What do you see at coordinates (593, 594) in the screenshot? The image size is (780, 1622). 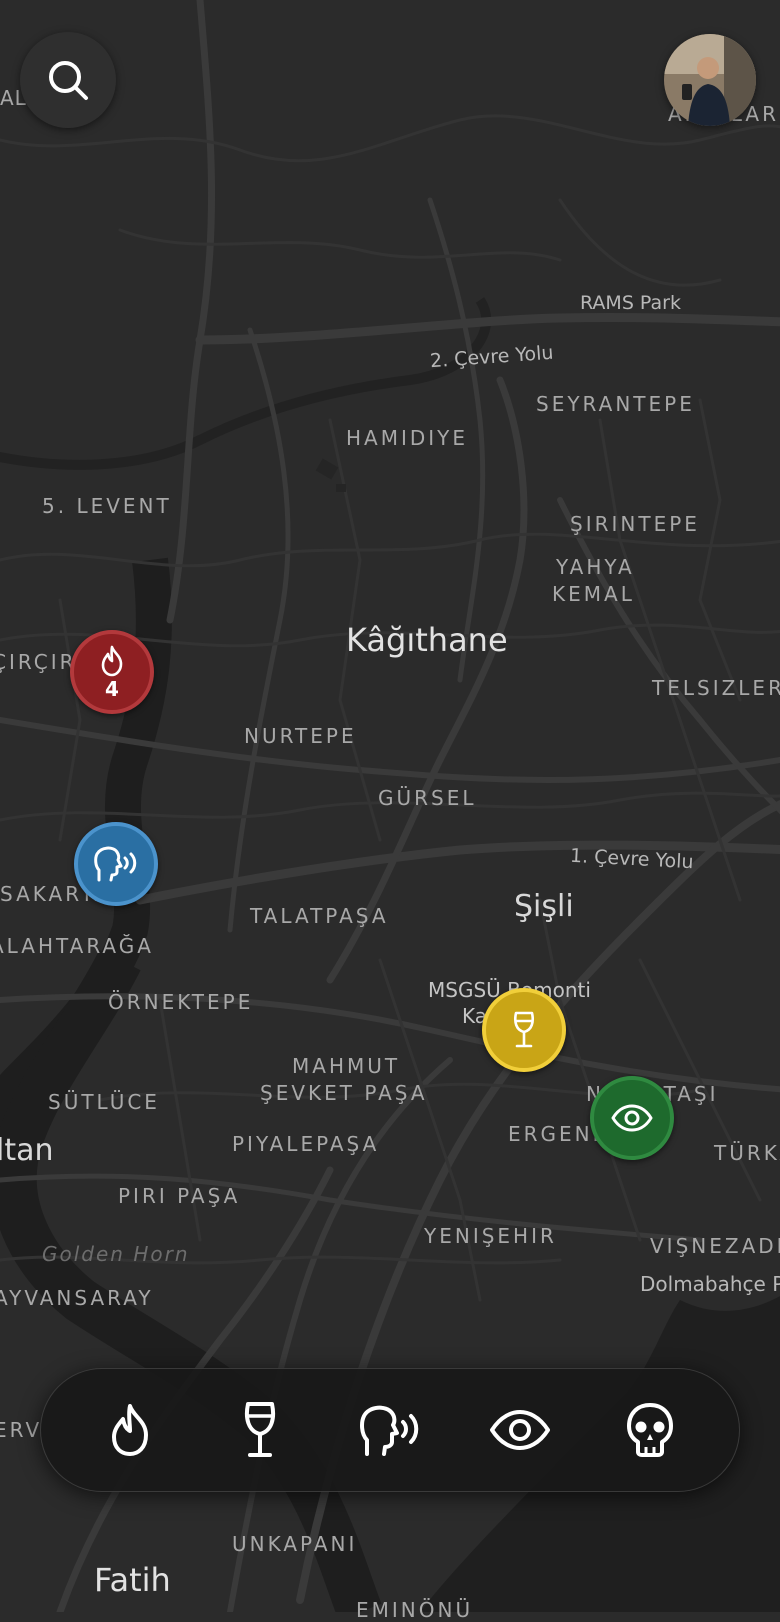 I see `map-label-kemal: KEMAL` at bounding box center [593, 594].